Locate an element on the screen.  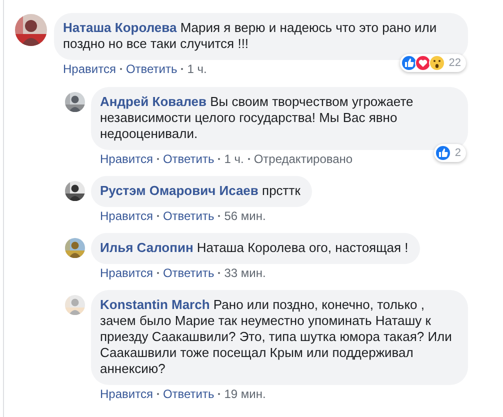
timestamp: 33 мин. is located at coordinates (245, 273).